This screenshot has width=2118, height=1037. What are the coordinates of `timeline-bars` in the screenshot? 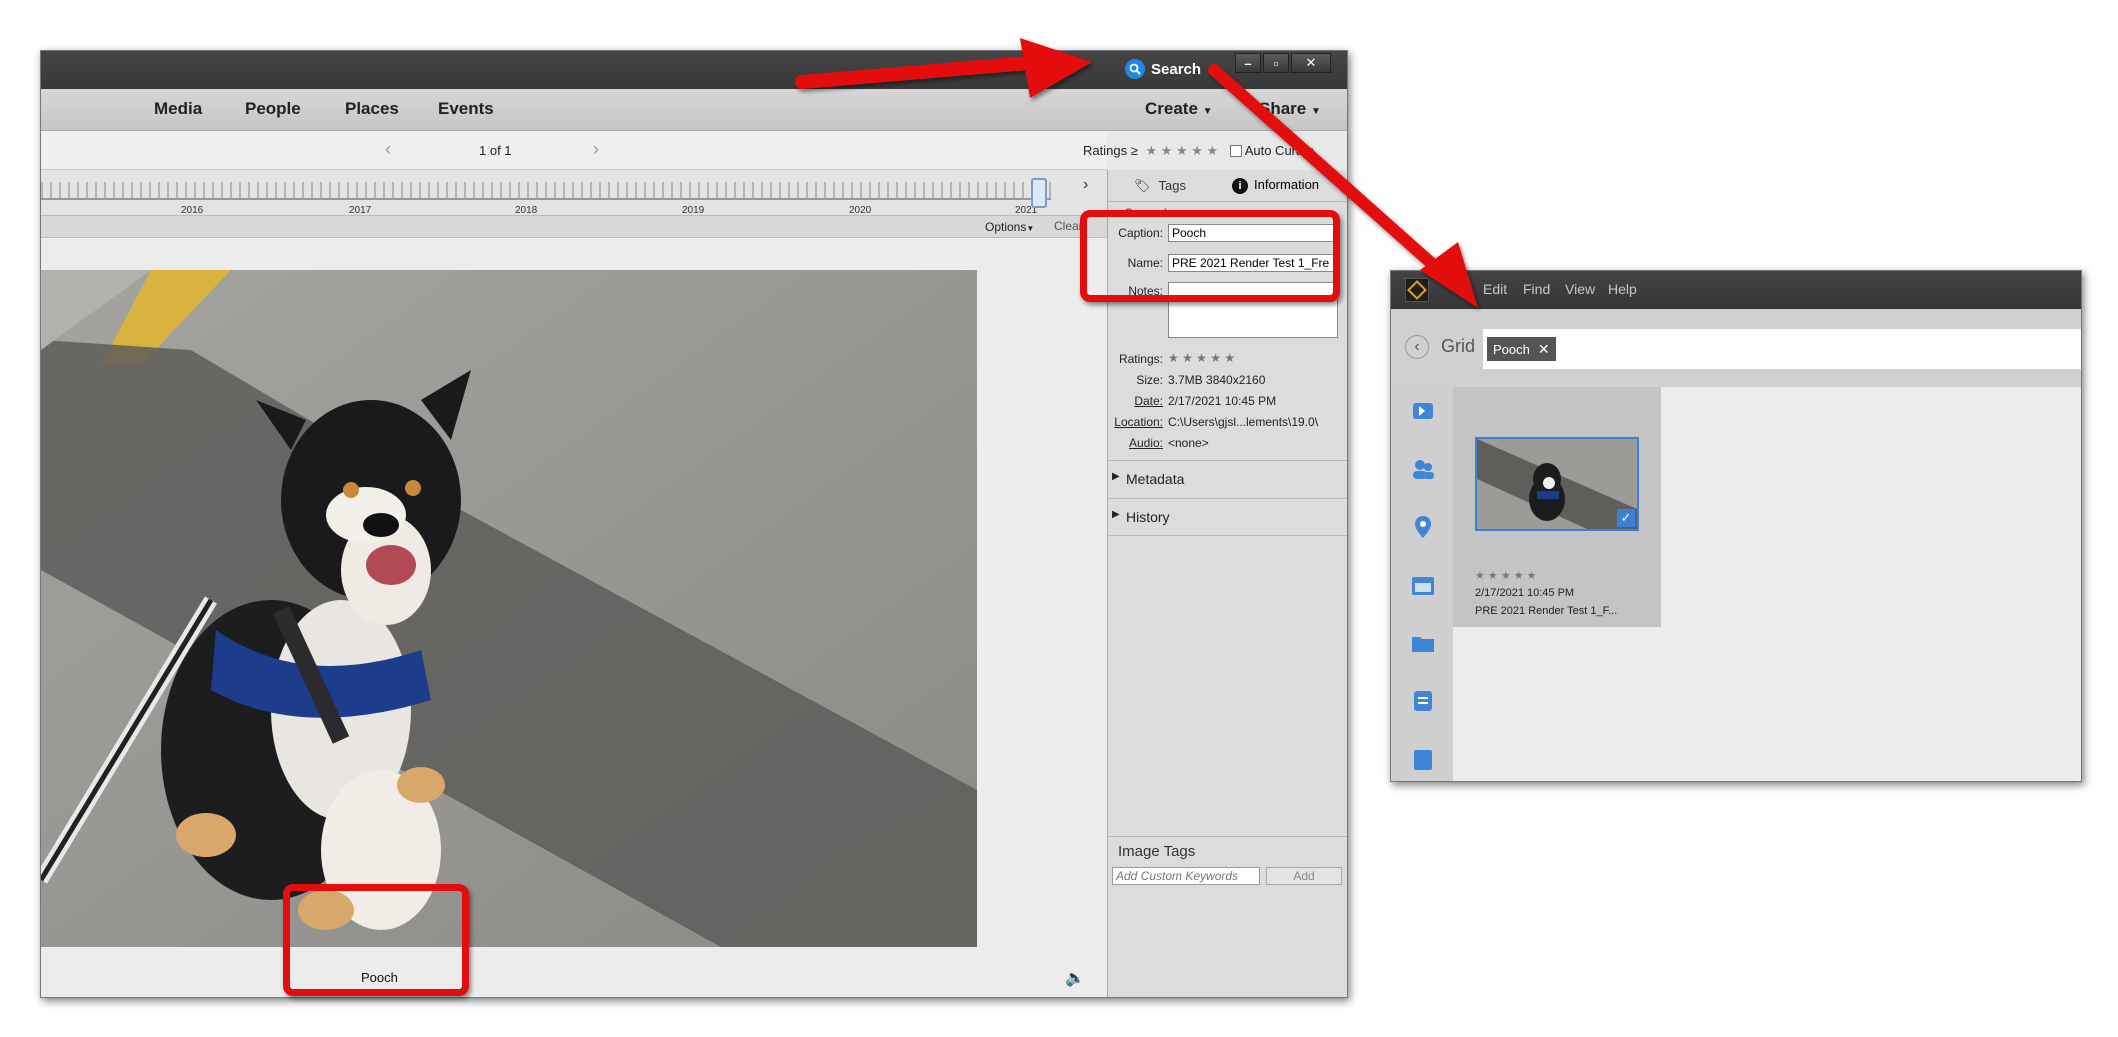 It's located at (546, 190).